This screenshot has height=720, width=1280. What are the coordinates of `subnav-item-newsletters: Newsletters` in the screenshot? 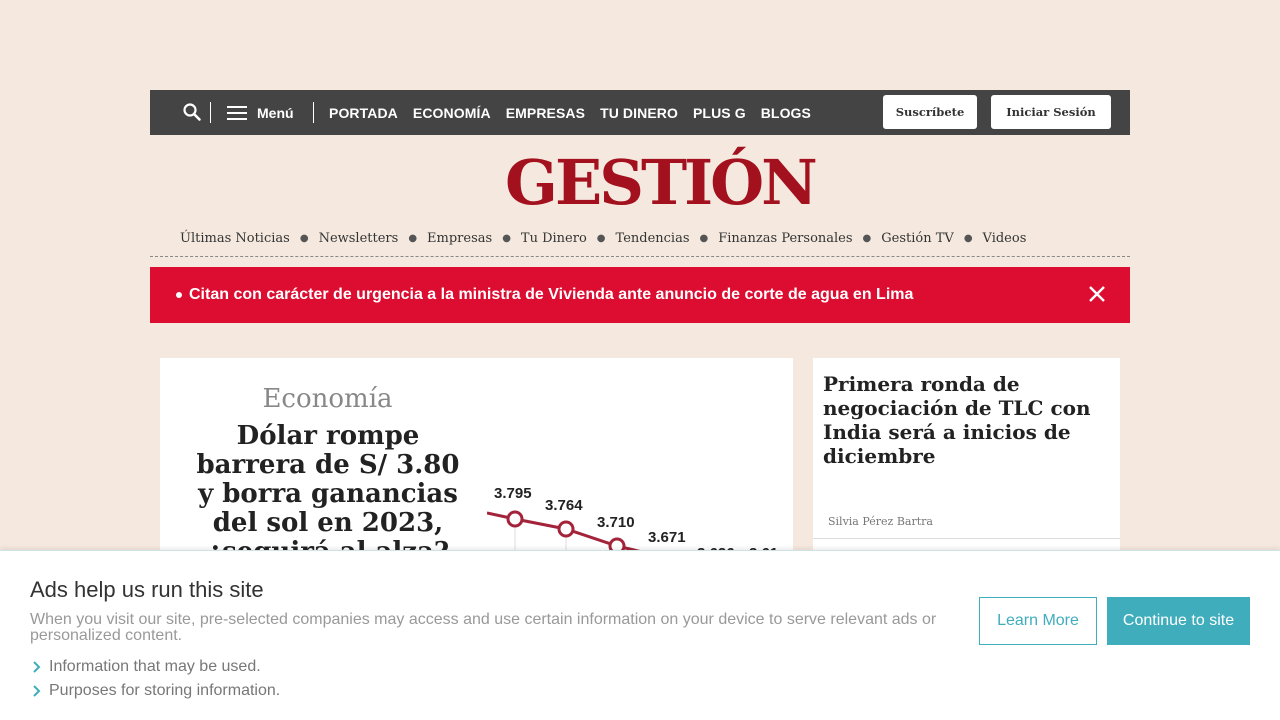 It's located at (359, 238).